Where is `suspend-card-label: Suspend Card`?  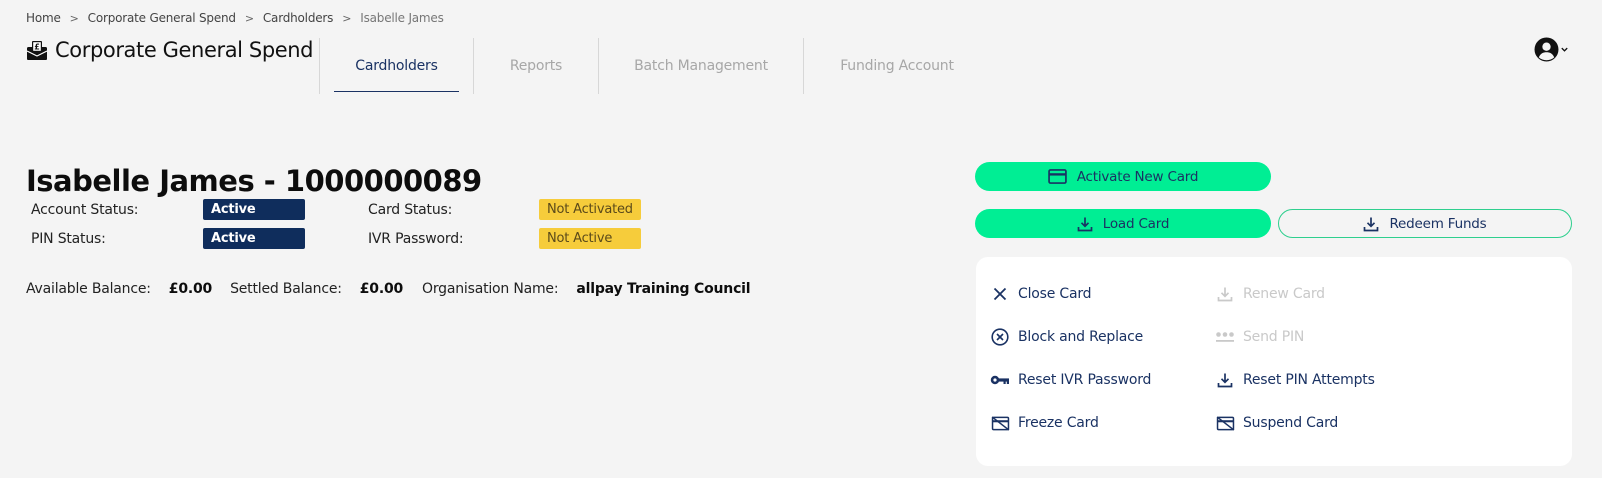
suspend-card-label: Suspend Card is located at coordinates (1291, 423).